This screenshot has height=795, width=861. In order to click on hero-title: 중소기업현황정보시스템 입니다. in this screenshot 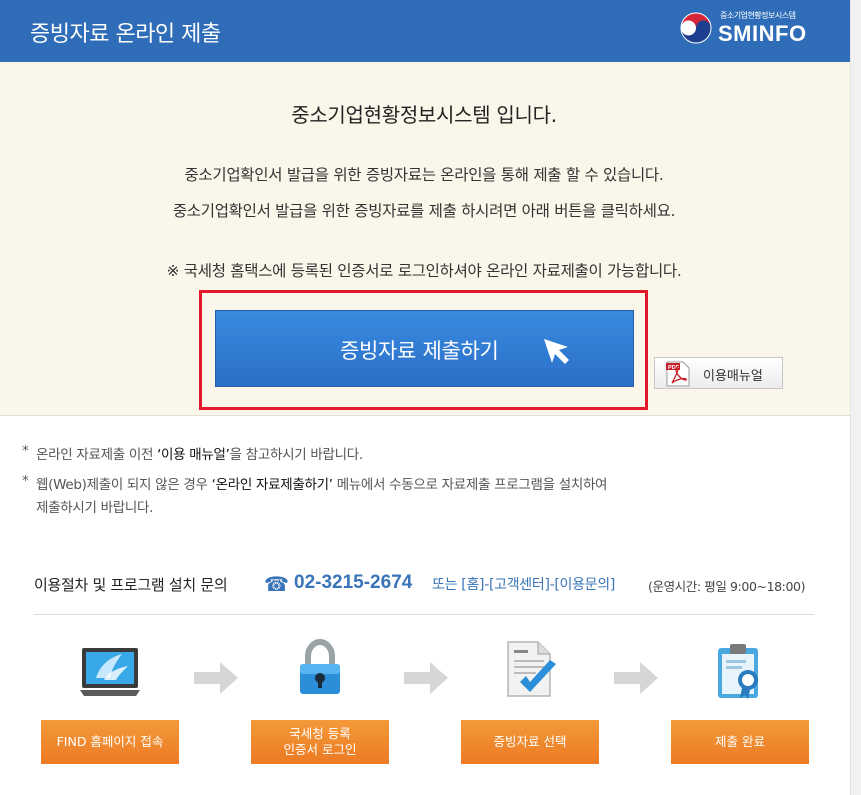, I will do `click(424, 115)`.